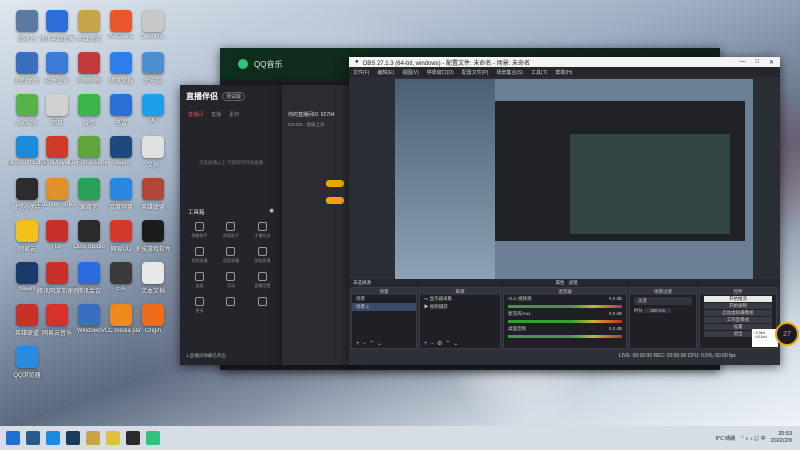  What do you see at coordinates (475, 72) in the screenshot?
I see `menu-item: 配置文件(P)` at bounding box center [475, 72].